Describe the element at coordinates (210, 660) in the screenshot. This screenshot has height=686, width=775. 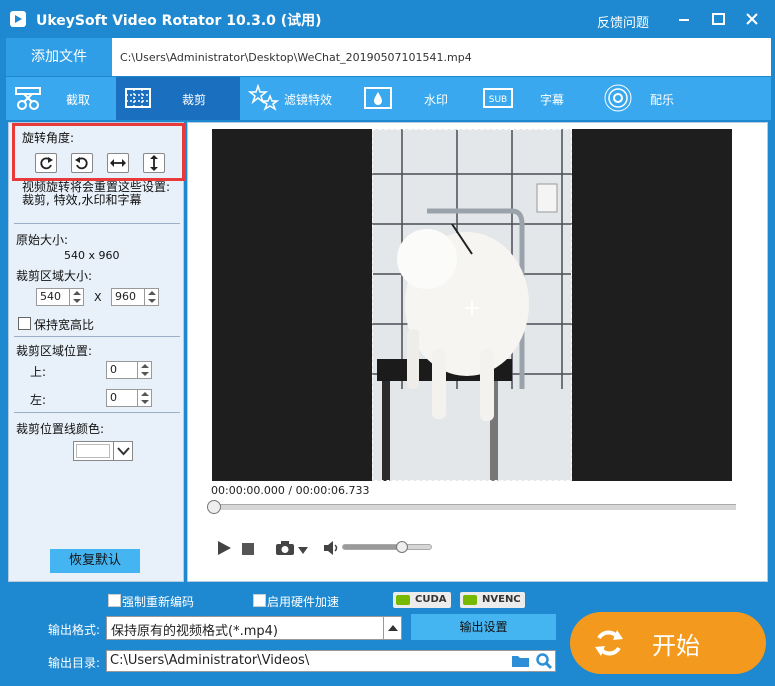
I see `outdir-value: C:\Users\Administrator\Videos\` at that location.